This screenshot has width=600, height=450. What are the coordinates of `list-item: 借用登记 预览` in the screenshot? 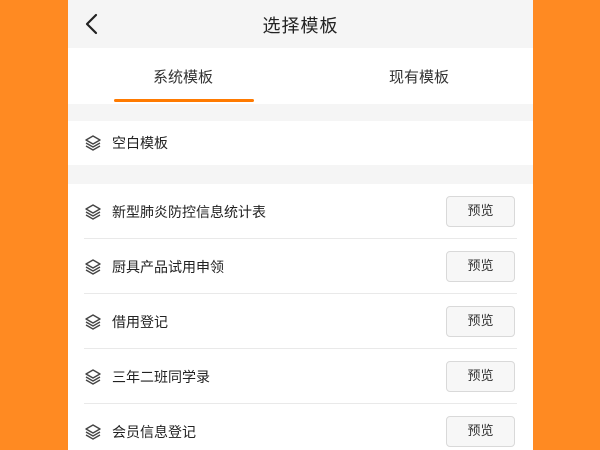 It's located at (300, 321).